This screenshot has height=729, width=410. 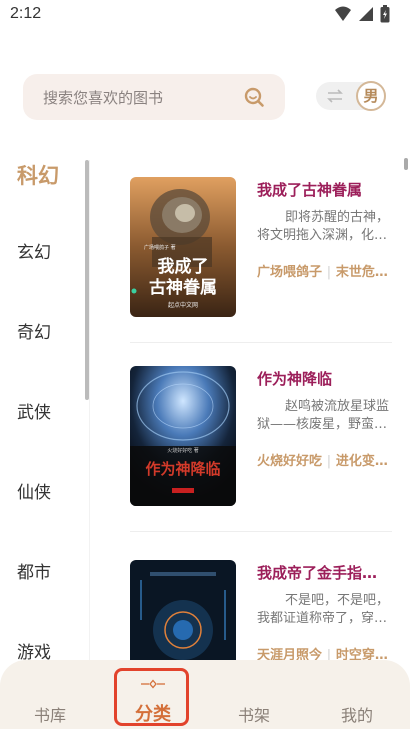 I want to click on bottom-nav: 书库 分类 书架 我的, so click(x=205, y=694).